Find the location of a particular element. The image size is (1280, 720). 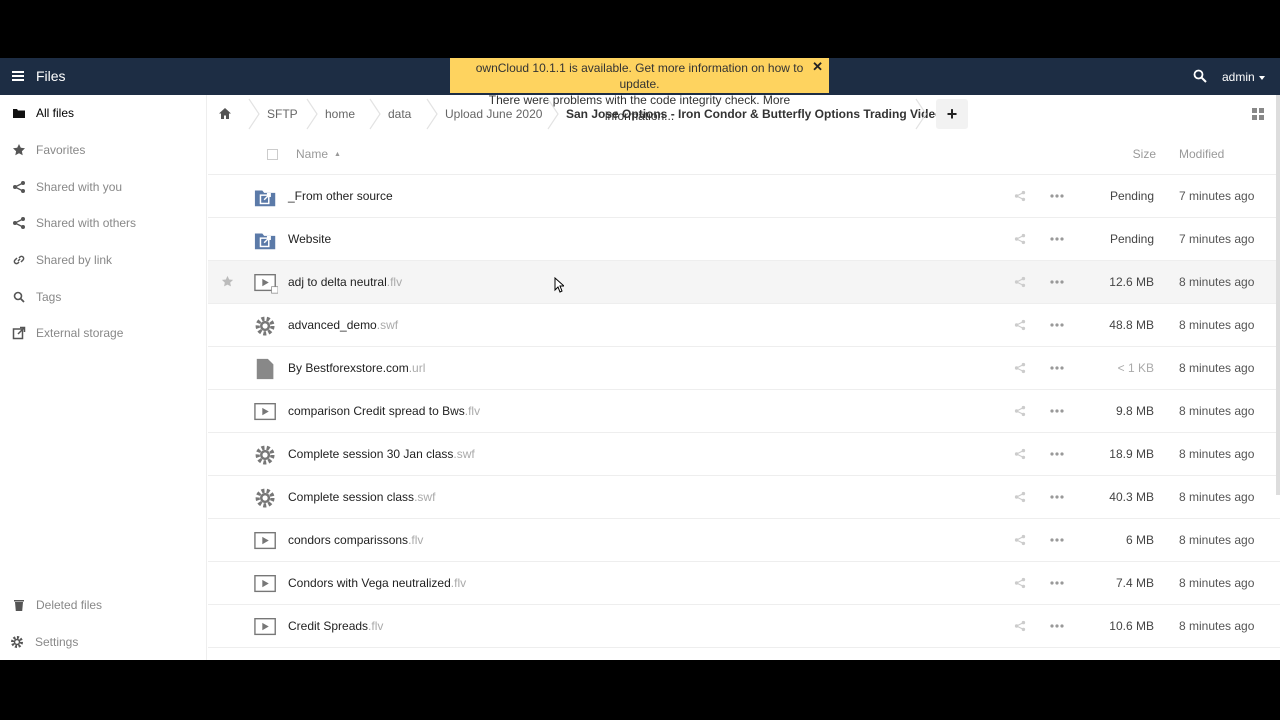

breadcrumb-upload-june-2020: Upload June 2020 is located at coordinates (493, 114).